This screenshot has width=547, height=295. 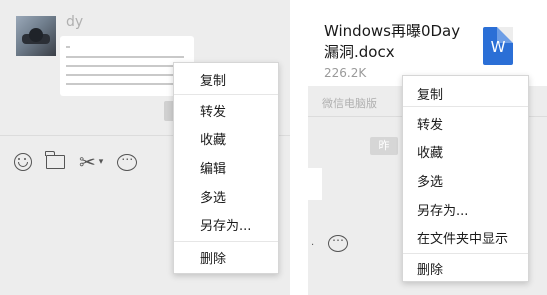 What do you see at coordinates (75, 22) in the screenshot?
I see `sender-name: dy` at bounding box center [75, 22].